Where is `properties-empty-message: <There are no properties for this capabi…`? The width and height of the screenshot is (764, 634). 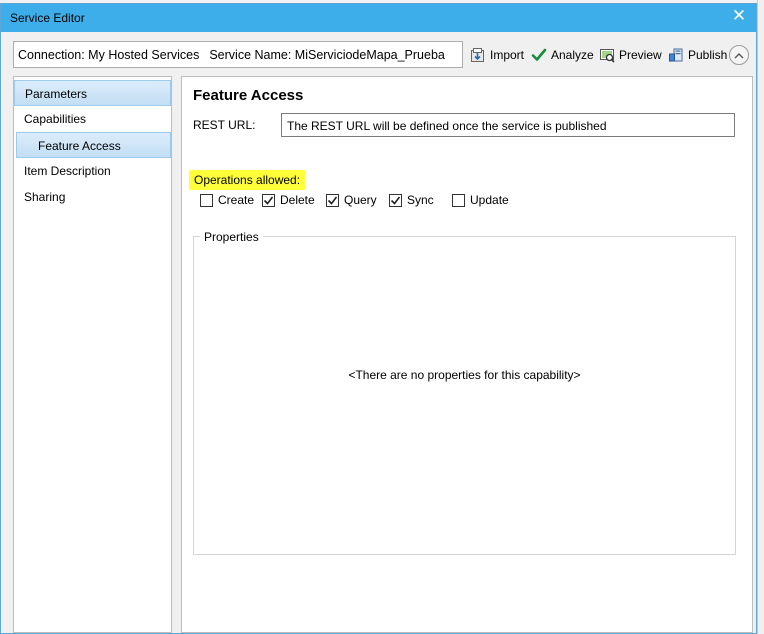 properties-empty-message: <There are no properties for this capabi… is located at coordinates (464, 375).